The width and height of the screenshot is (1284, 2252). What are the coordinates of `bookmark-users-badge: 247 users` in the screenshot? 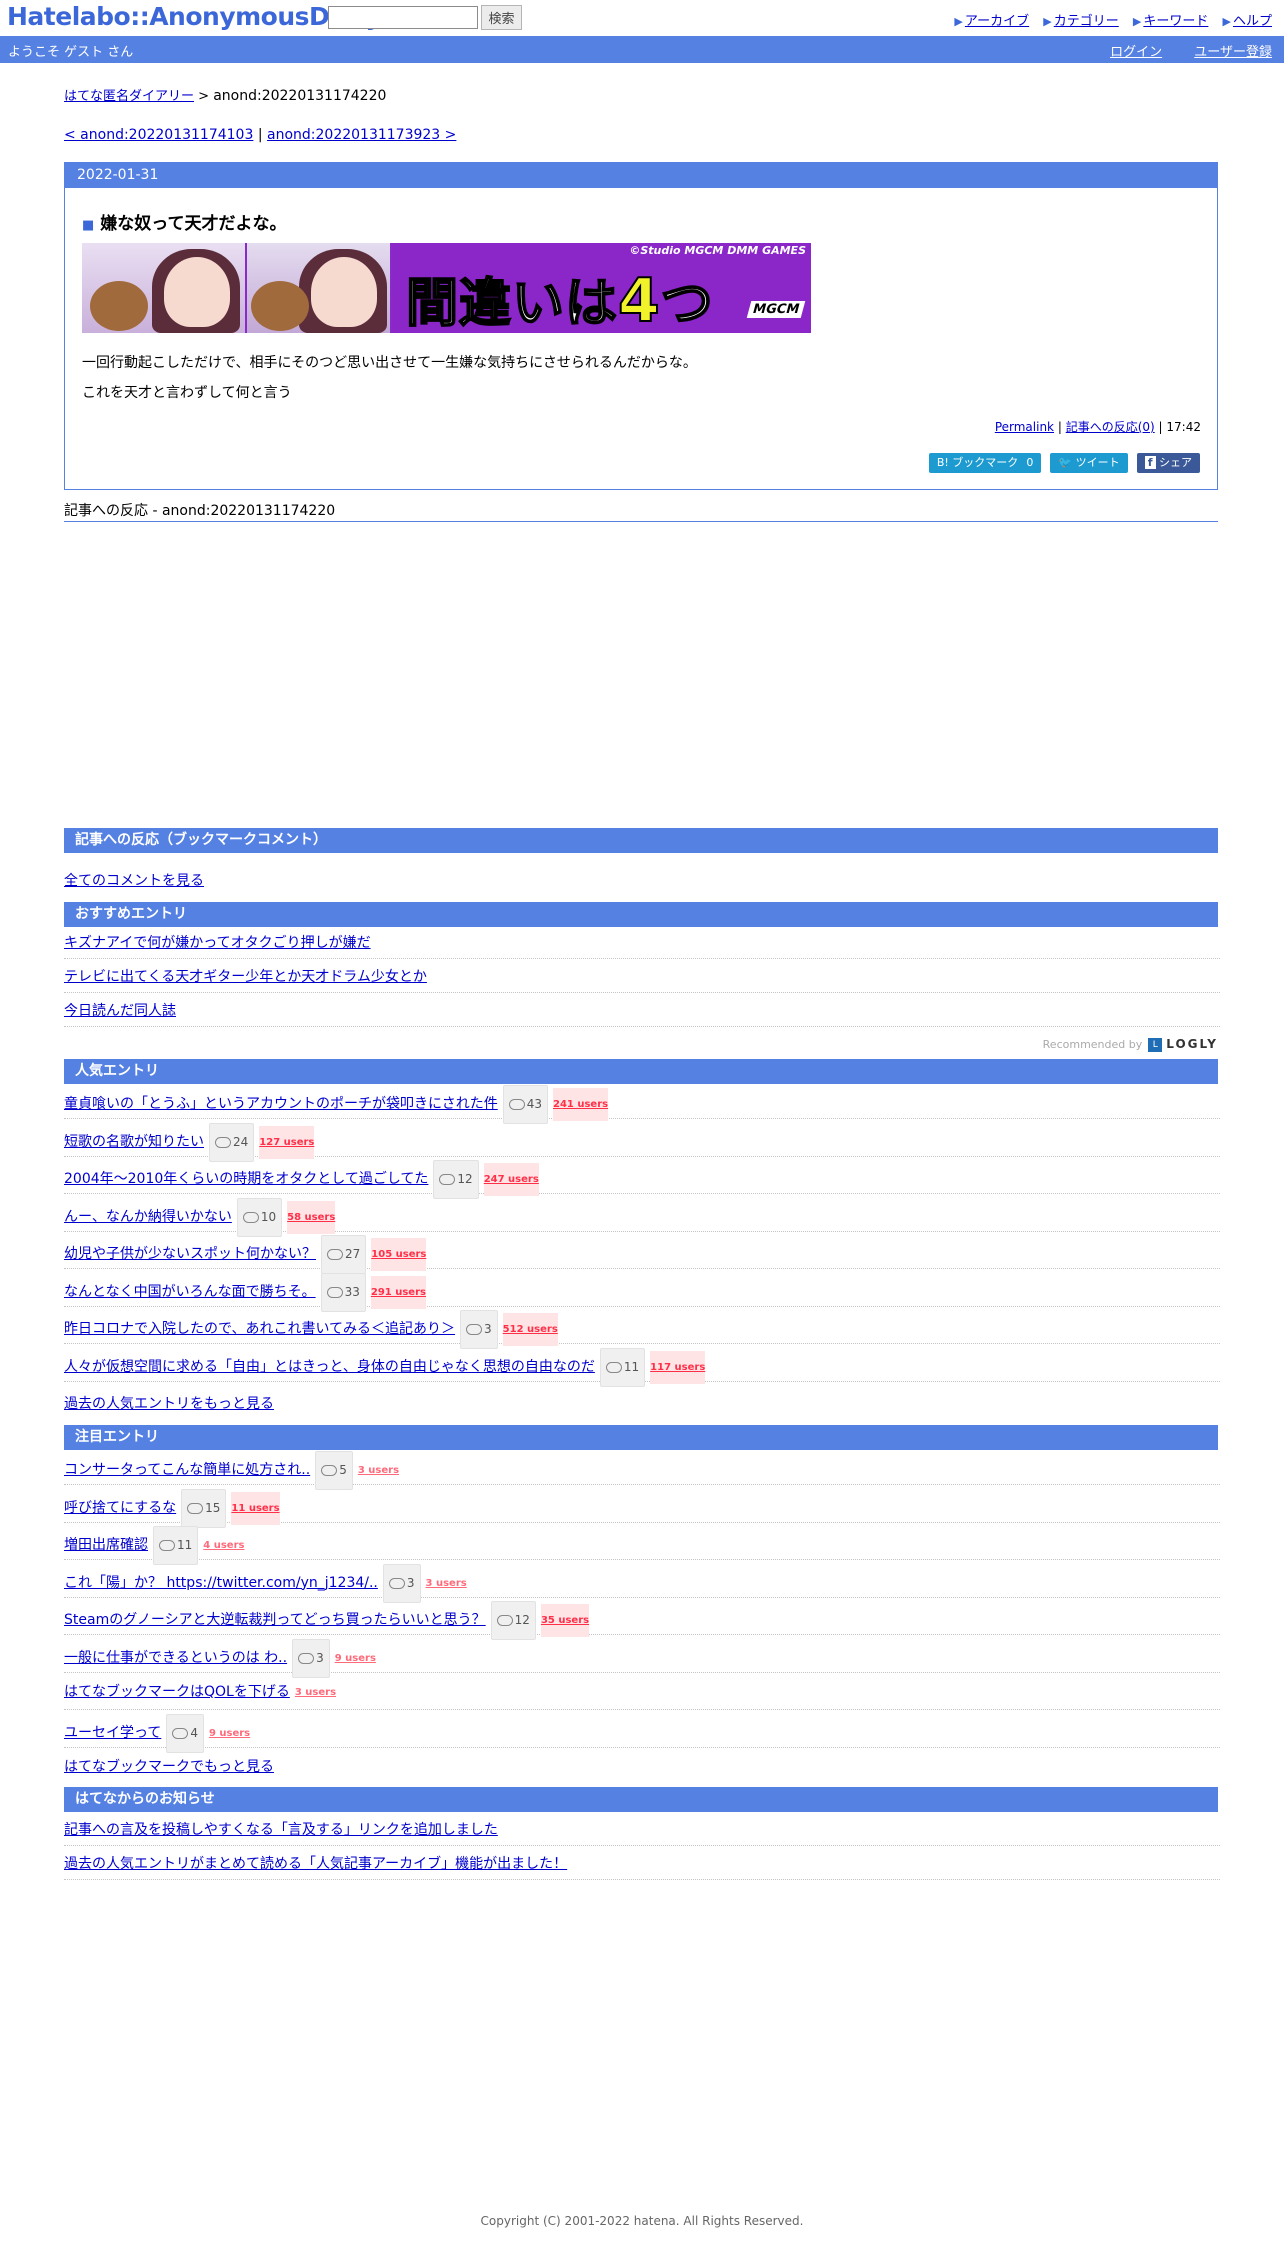 It's located at (511, 1179).